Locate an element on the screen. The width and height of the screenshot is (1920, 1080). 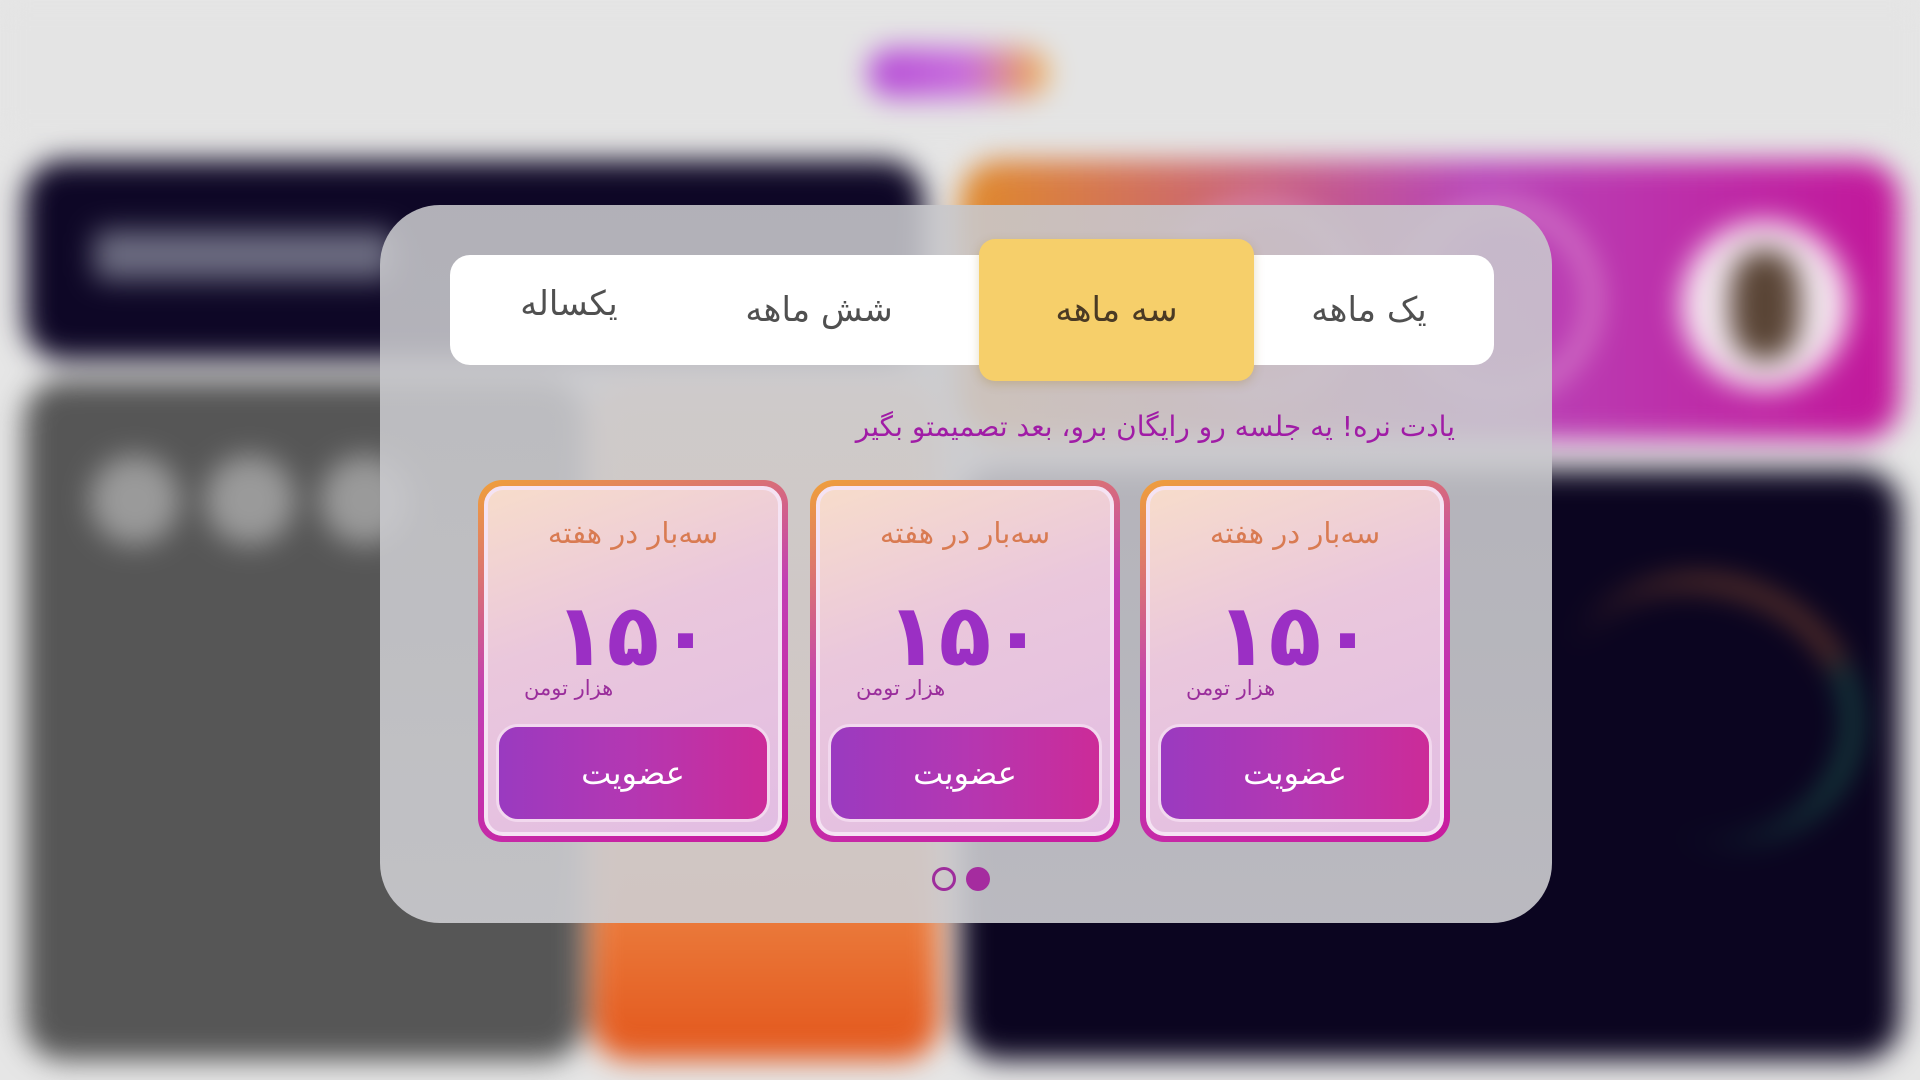
pager-dot-active is located at coordinates (978, 879).